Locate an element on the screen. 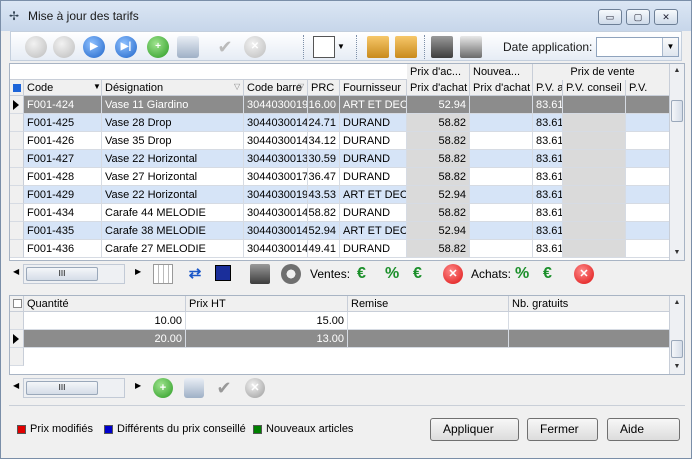 This screenshot has width=692, height=459. last-record-icon: ▶| is located at coordinates (126, 47).